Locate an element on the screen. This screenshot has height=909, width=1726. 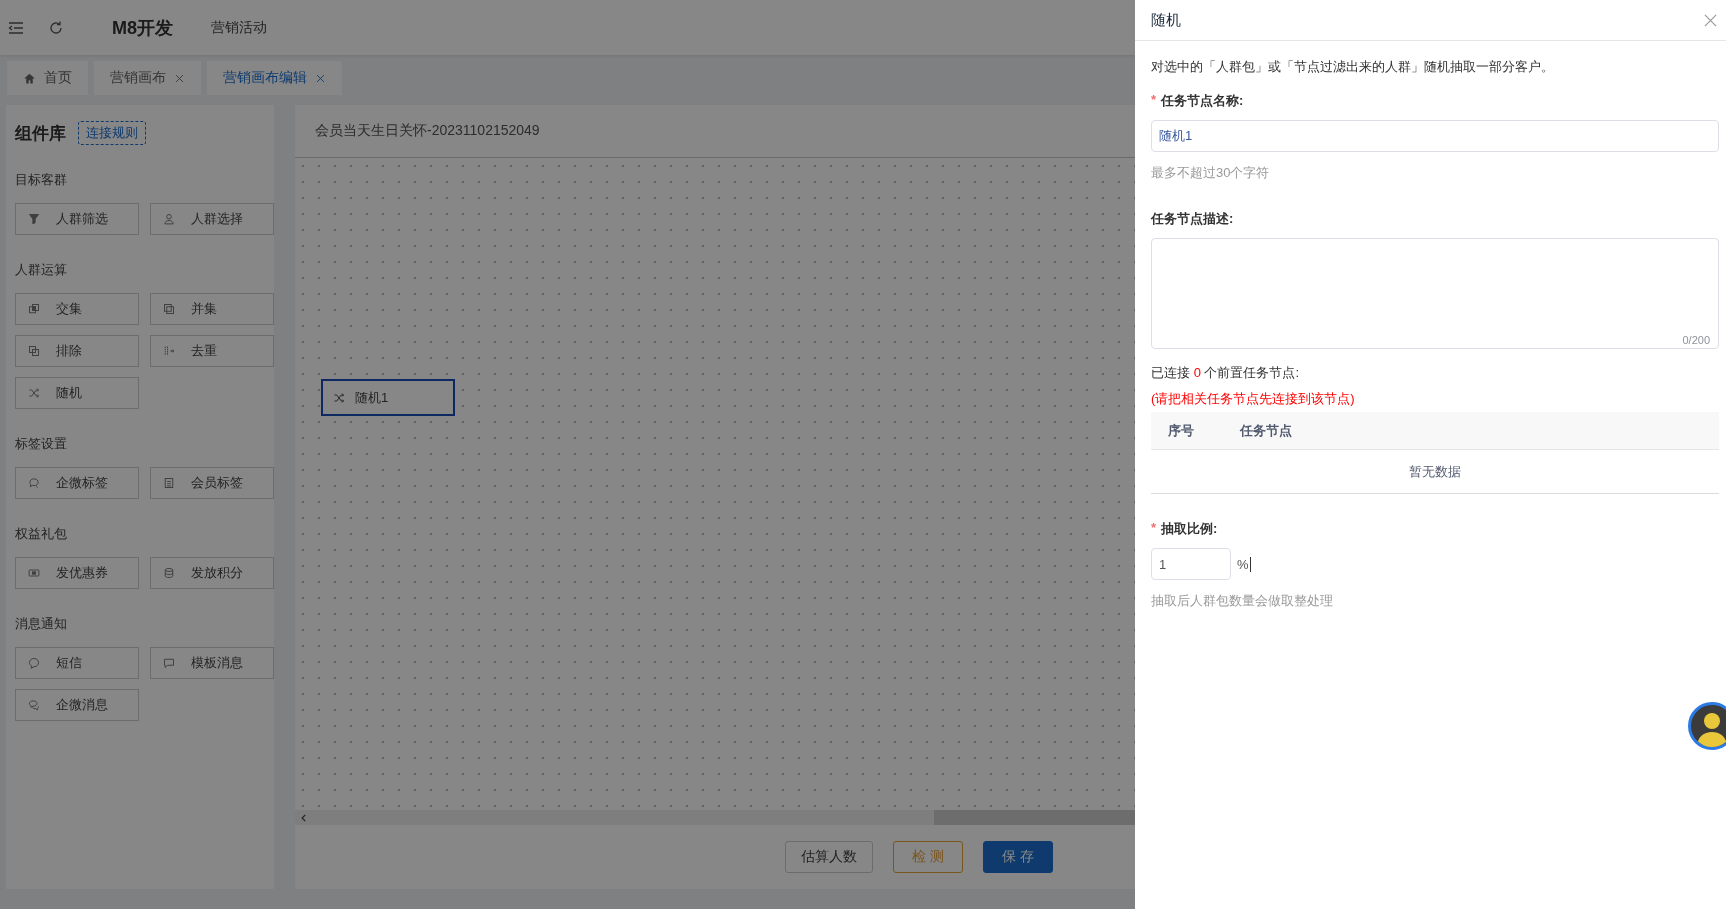
component-button: 短信 is located at coordinates (77, 663).